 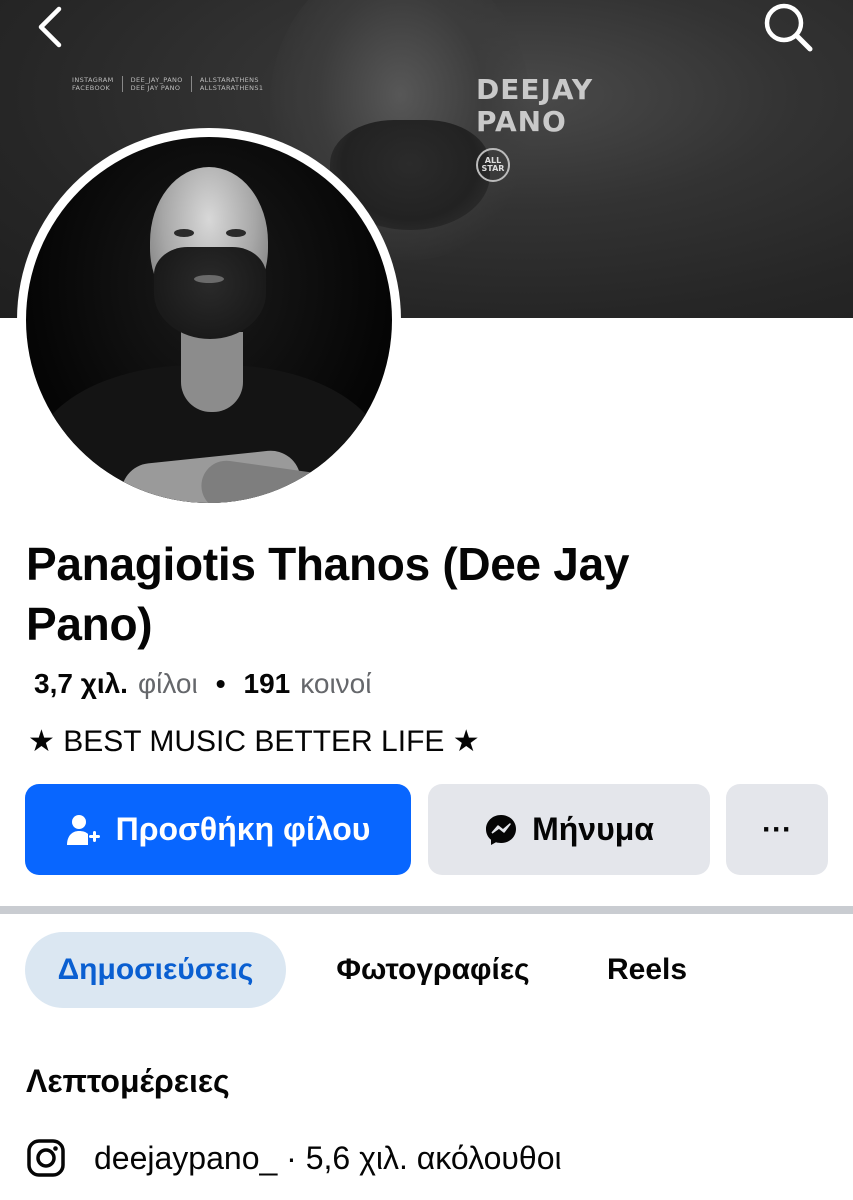 What do you see at coordinates (426, 910) in the screenshot?
I see `section-divider` at bounding box center [426, 910].